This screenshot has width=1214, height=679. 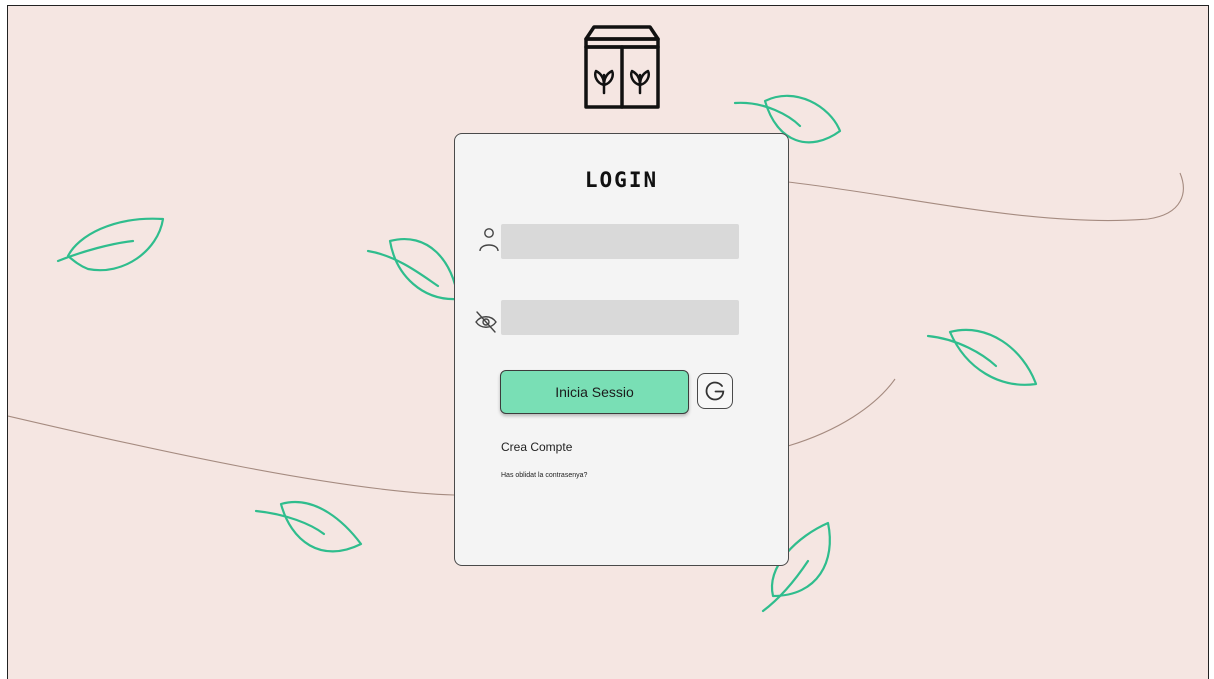 What do you see at coordinates (486, 322) in the screenshot?
I see `eye-off-icon` at bounding box center [486, 322].